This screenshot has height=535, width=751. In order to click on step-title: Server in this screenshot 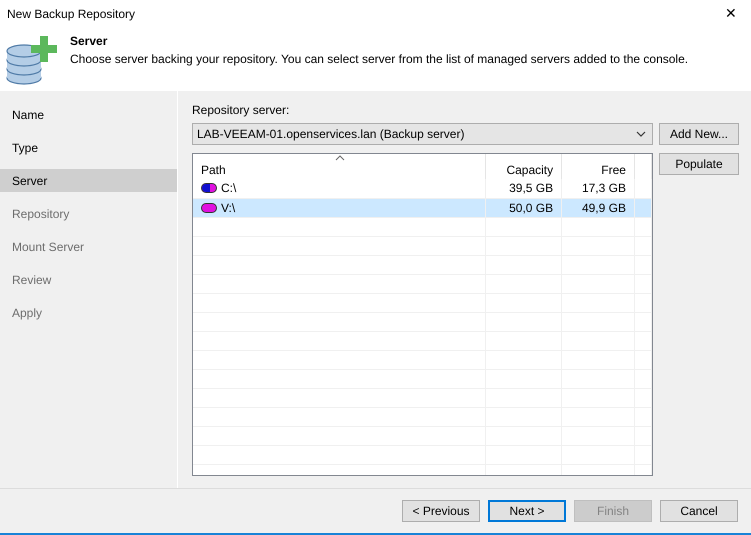, I will do `click(89, 41)`.